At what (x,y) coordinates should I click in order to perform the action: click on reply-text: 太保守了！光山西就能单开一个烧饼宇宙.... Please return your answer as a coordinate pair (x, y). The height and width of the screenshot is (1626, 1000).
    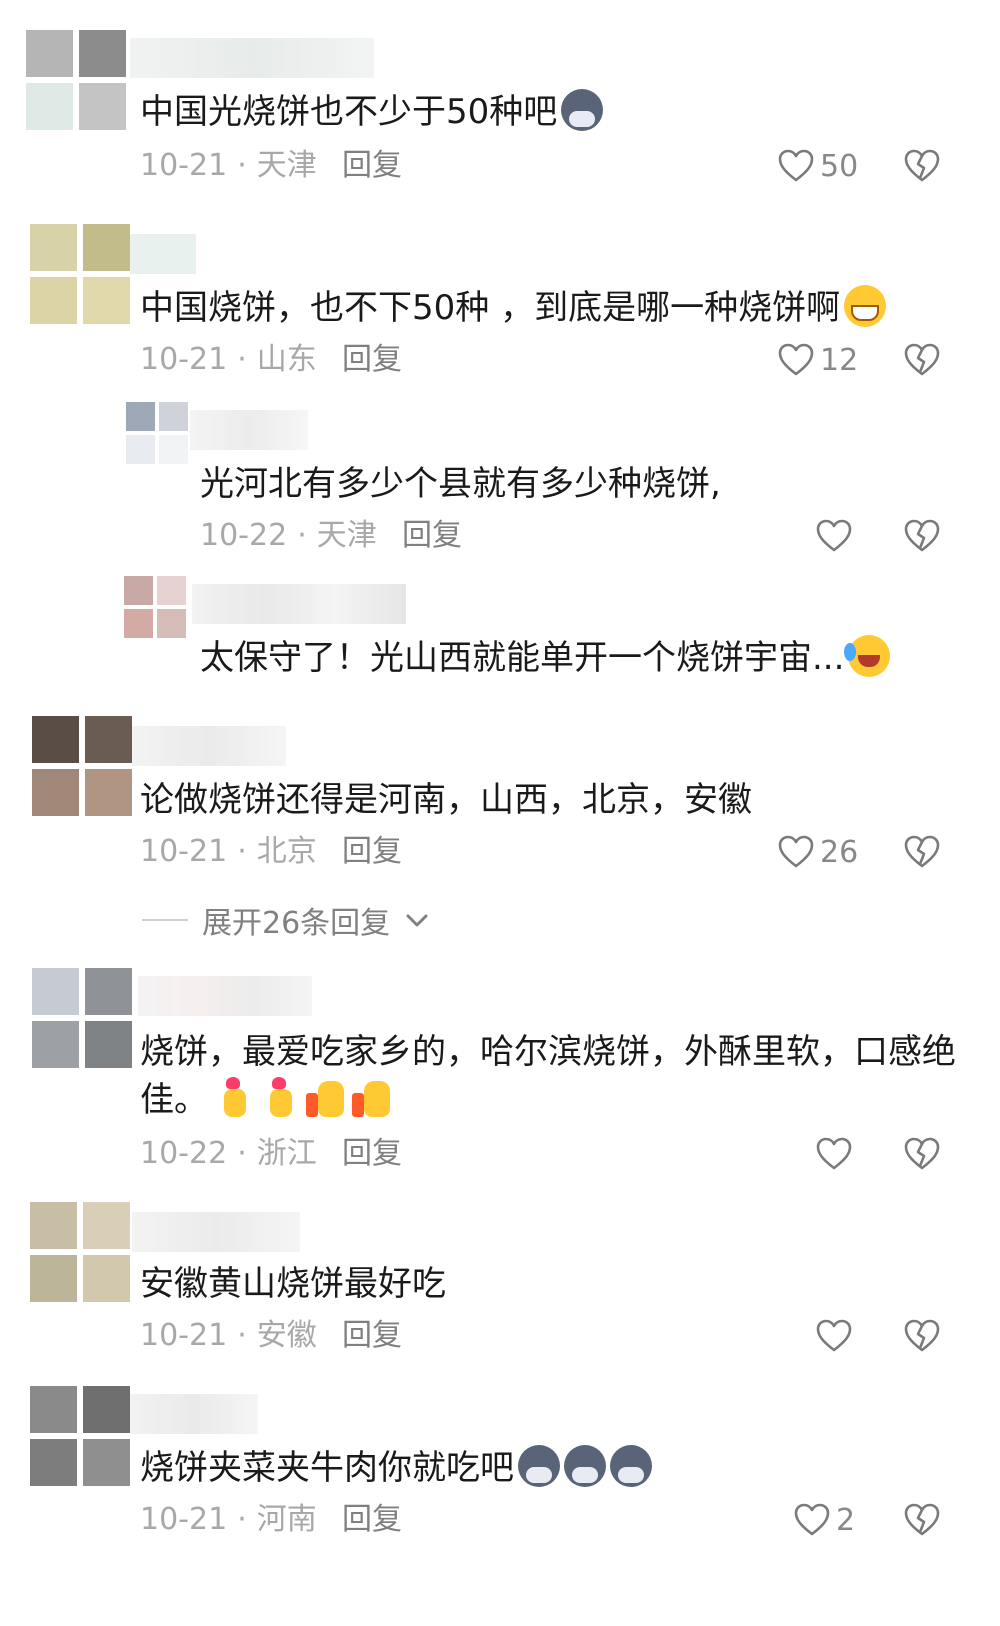
    Looking at the image, I should click on (545, 658).